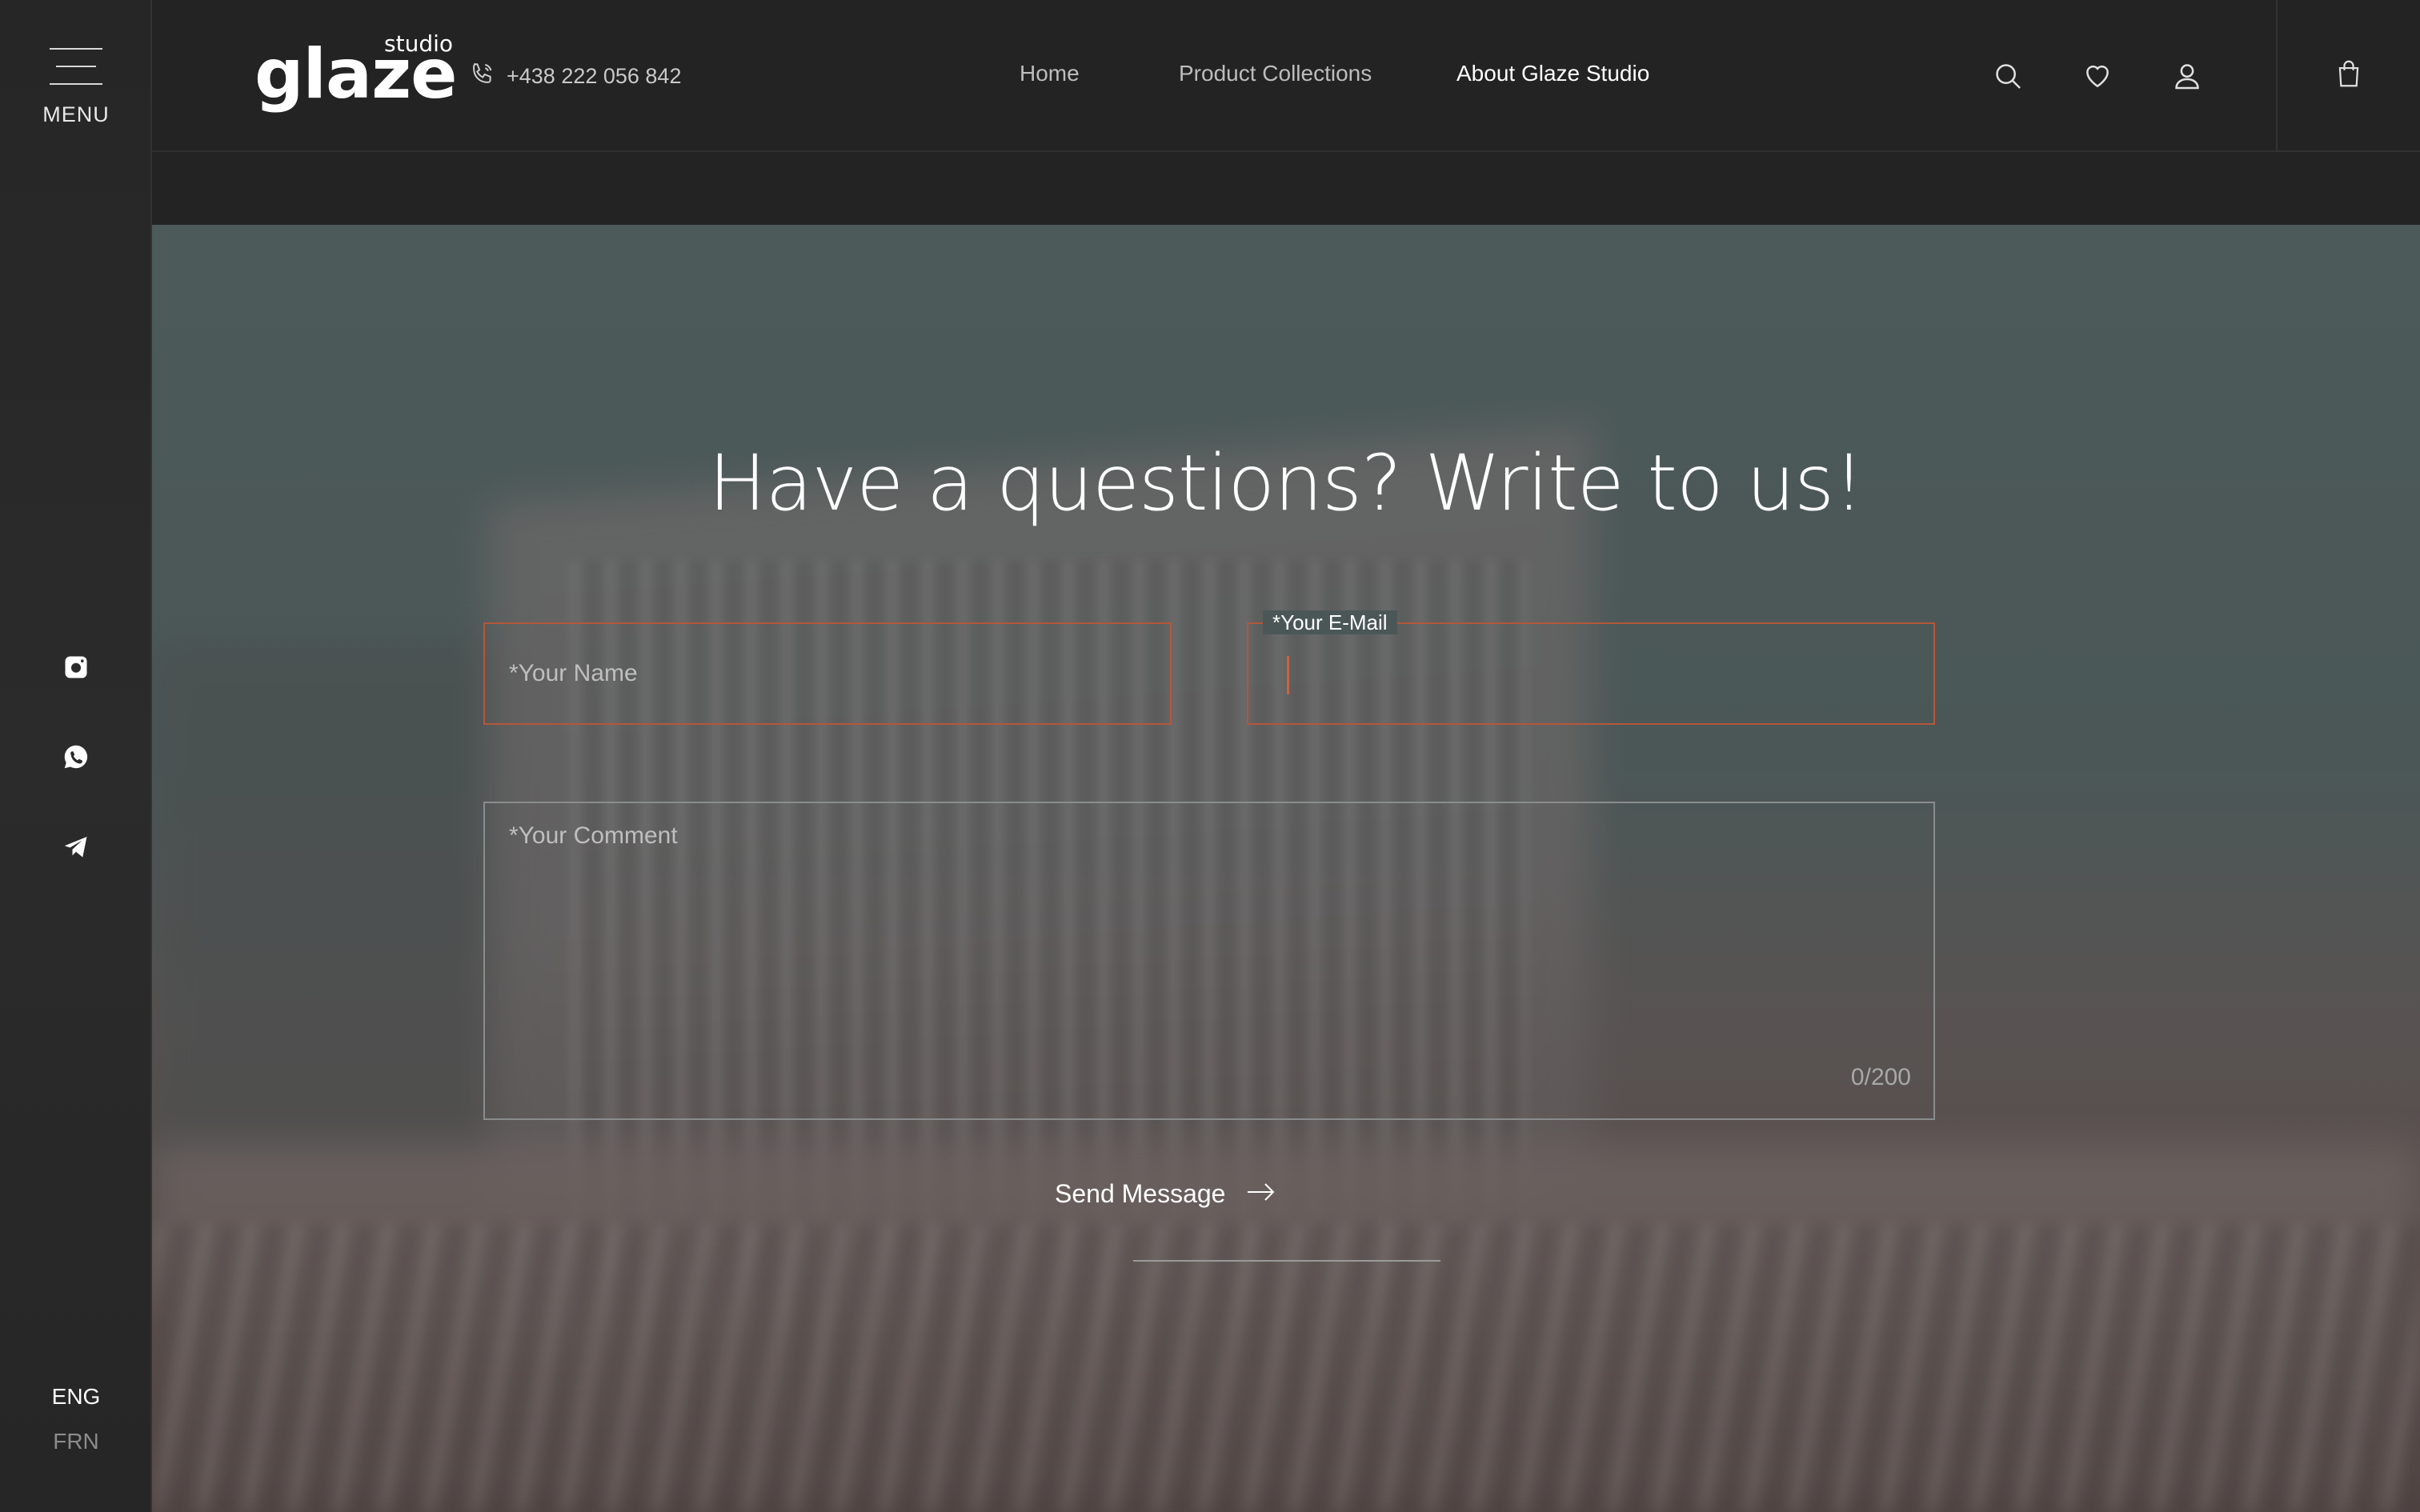  What do you see at coordinates (594, 76) in the screenshot?
I see `phone-number: +438 222 056 842` at bounding box center [594, 76].